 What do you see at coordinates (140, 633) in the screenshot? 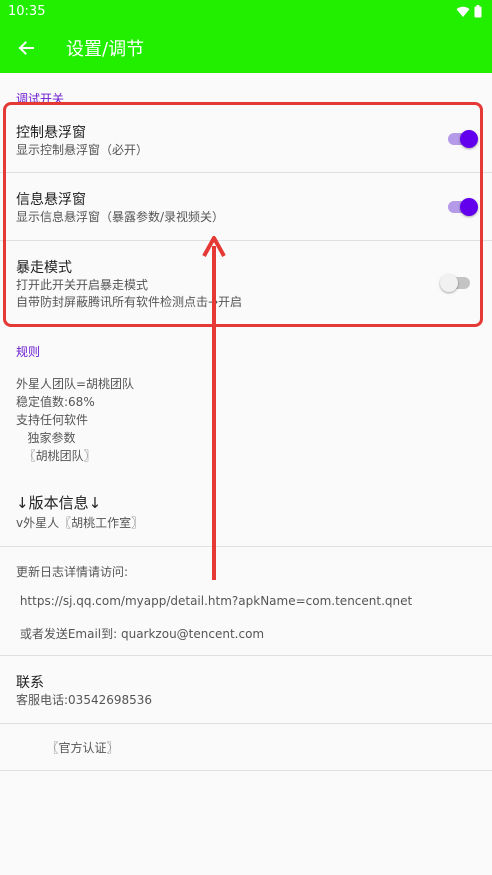
I see `changelog-email: 或者发送Email到: quarkzou@tencent.com` at bounding box center [140, 633].